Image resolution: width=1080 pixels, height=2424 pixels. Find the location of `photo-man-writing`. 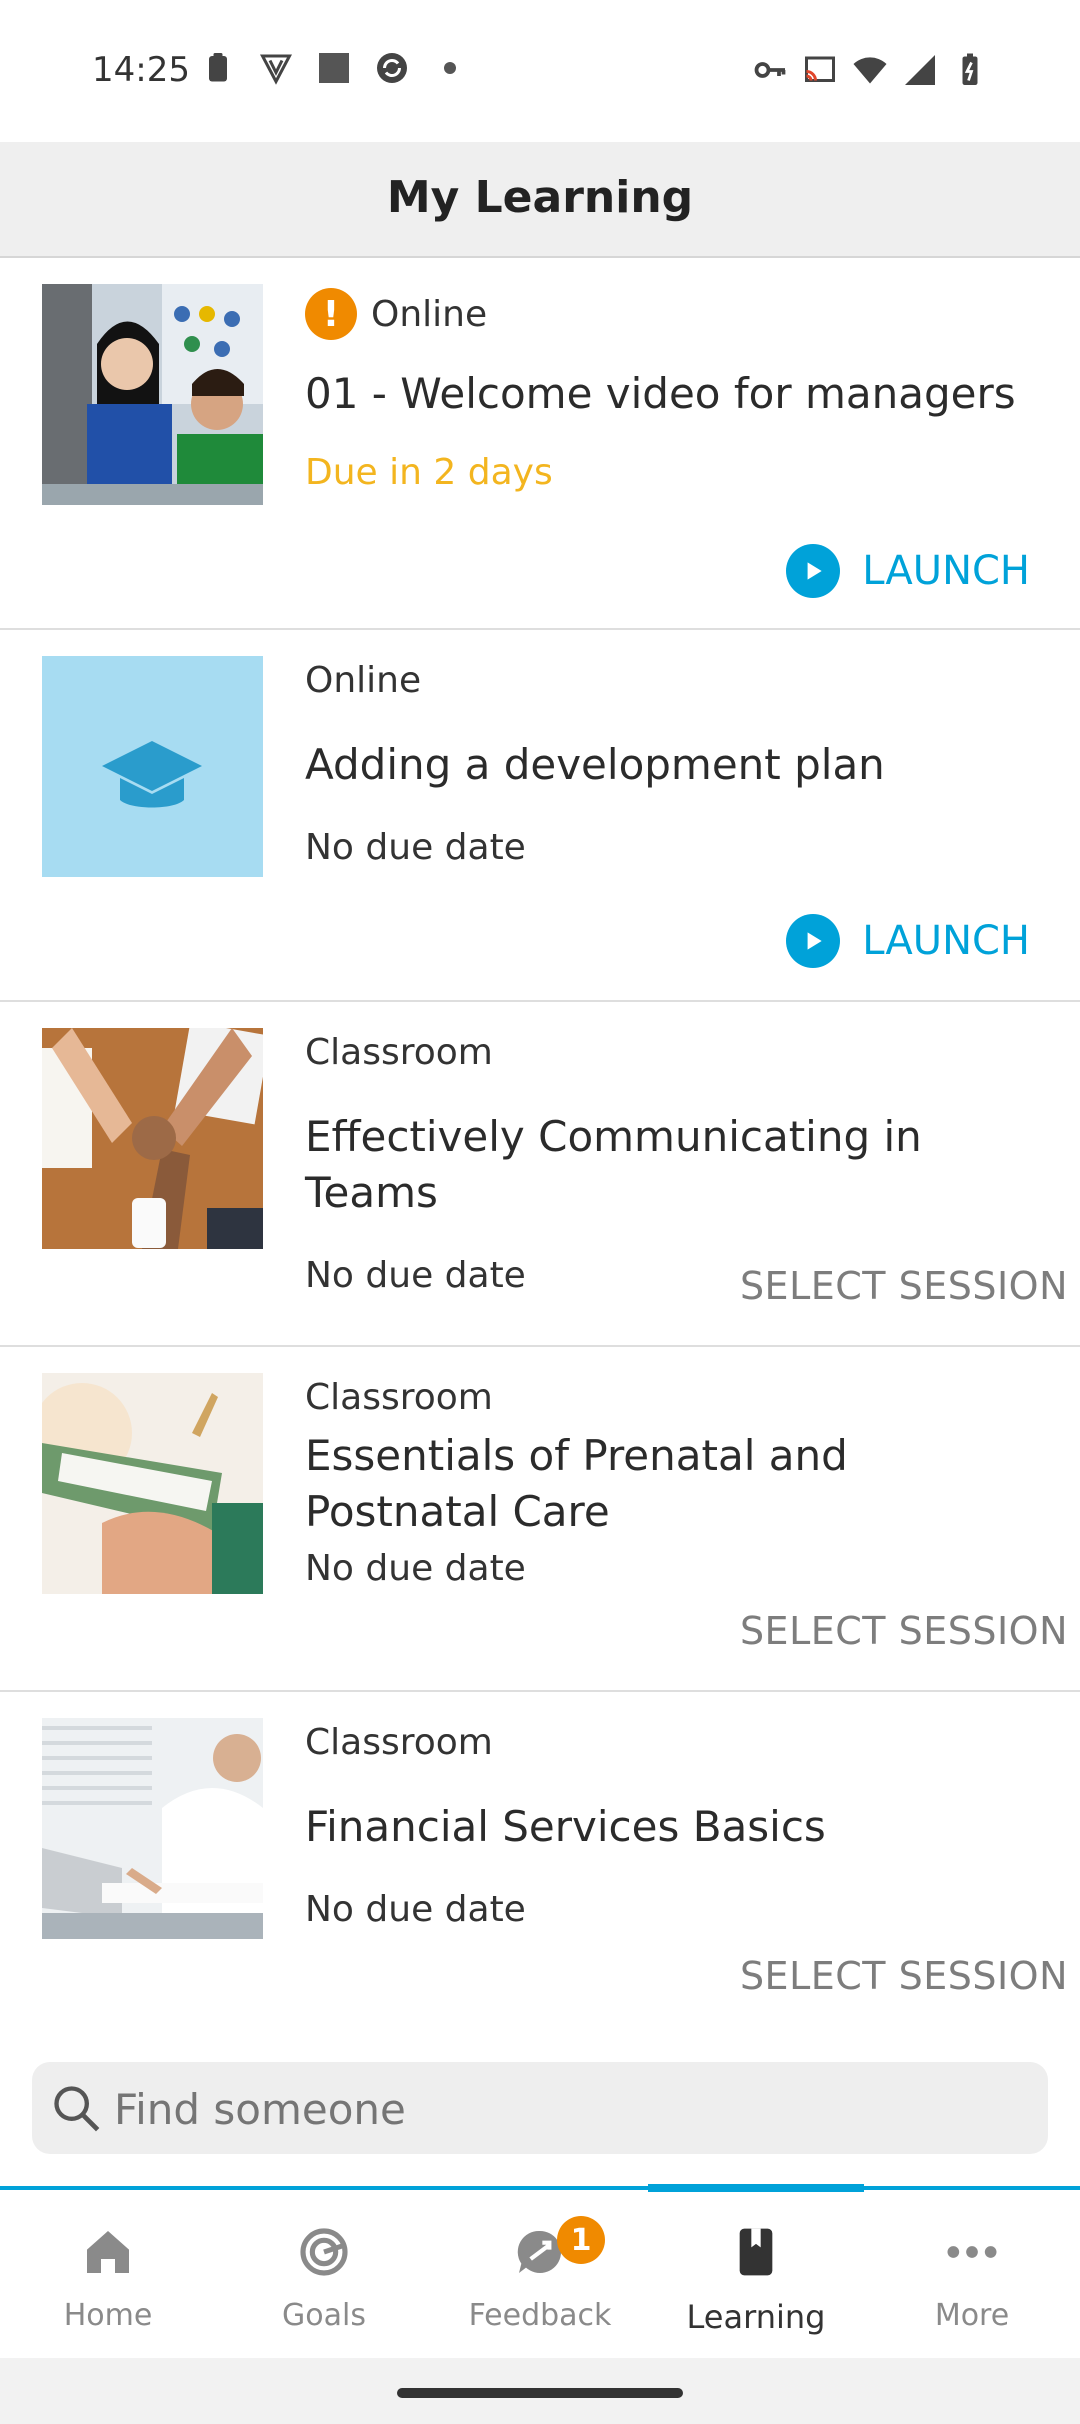

photo-man-writing is located at coordinates (152, 1828).